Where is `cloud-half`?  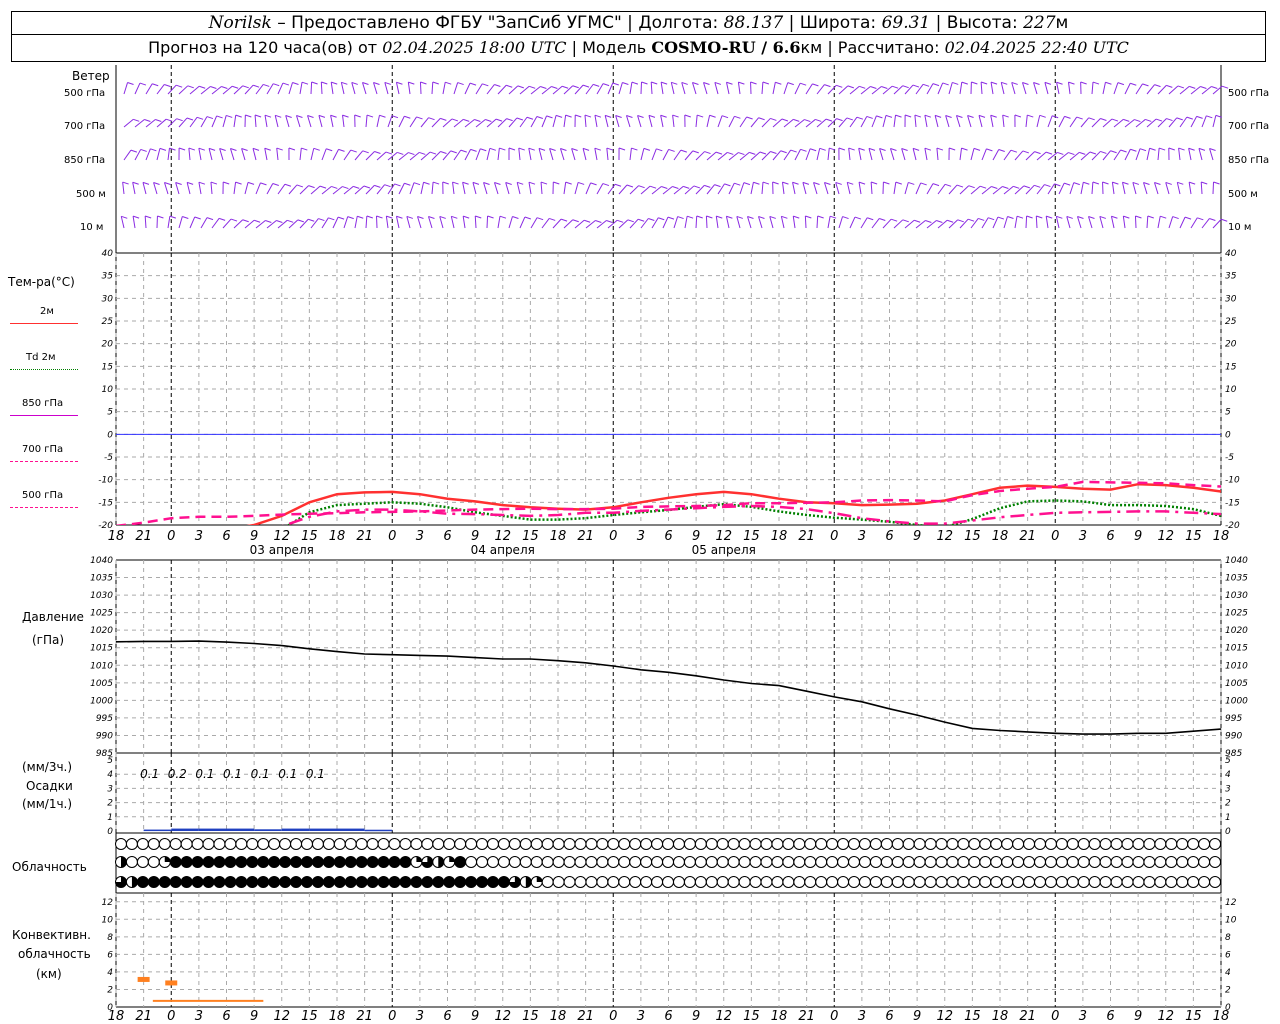 cloud-half is located at coordinates (124, 862).